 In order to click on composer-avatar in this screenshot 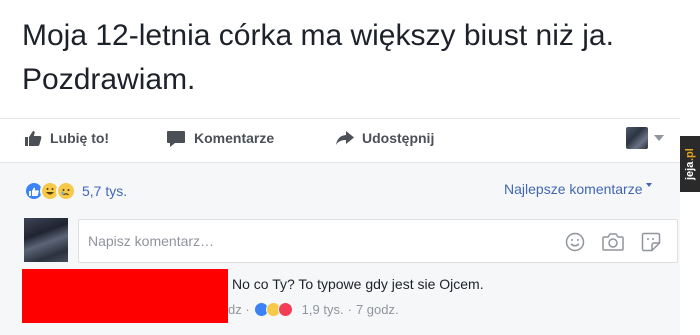, I will do `click(46, 240)`.